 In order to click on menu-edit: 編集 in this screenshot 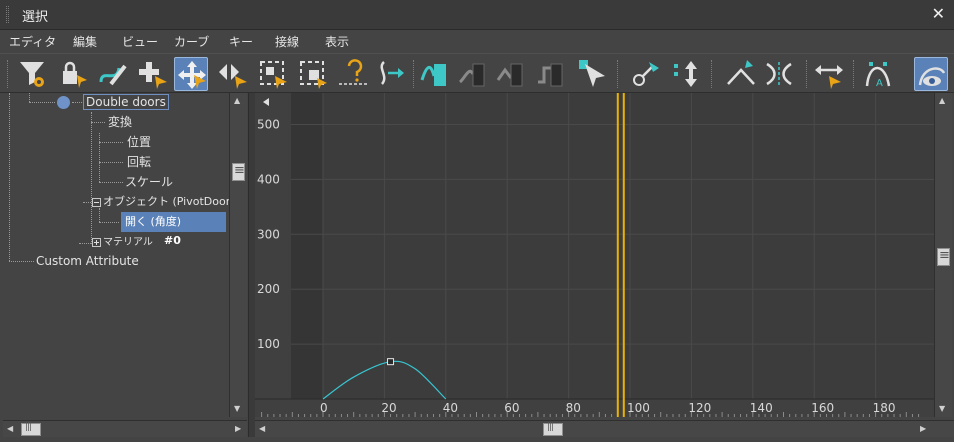, I will do `click(85, 41)`.